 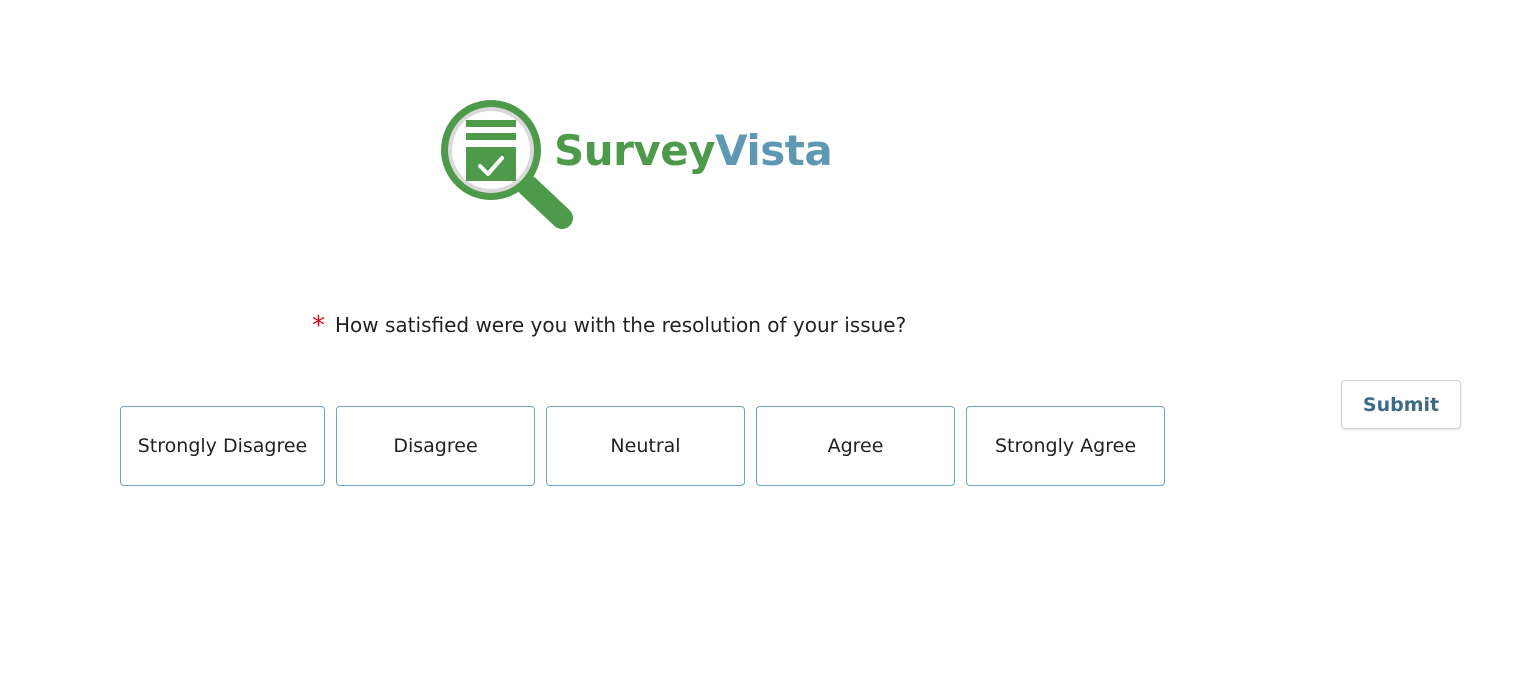 I want to click on option-strongly-agree: Strongly Agree, so click(x=1065, y=446).